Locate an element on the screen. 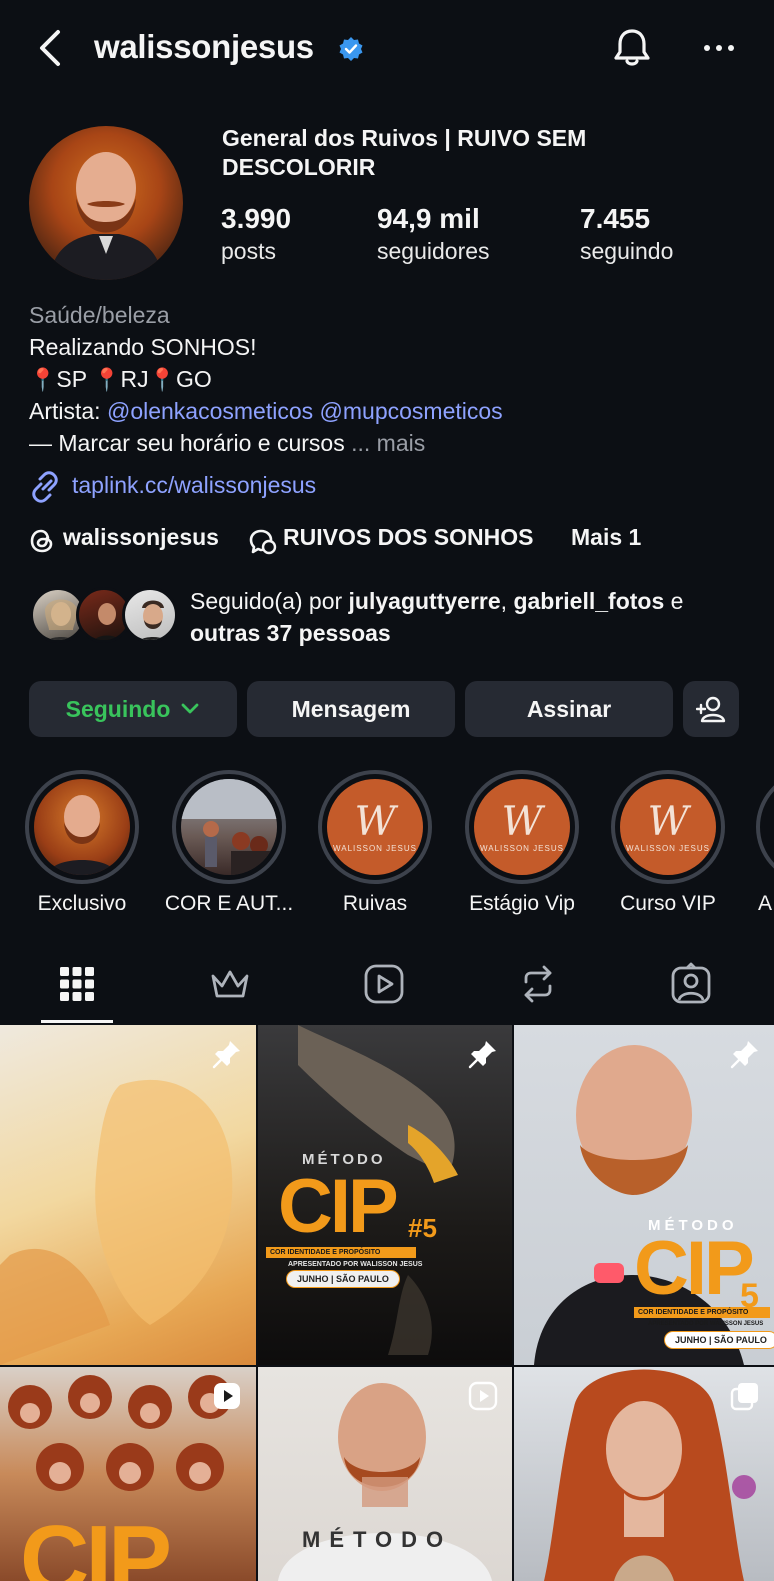 This screenshot has width=774, height=1581. subscribe-button-label: Assinar is located at coordinates (569, 708).